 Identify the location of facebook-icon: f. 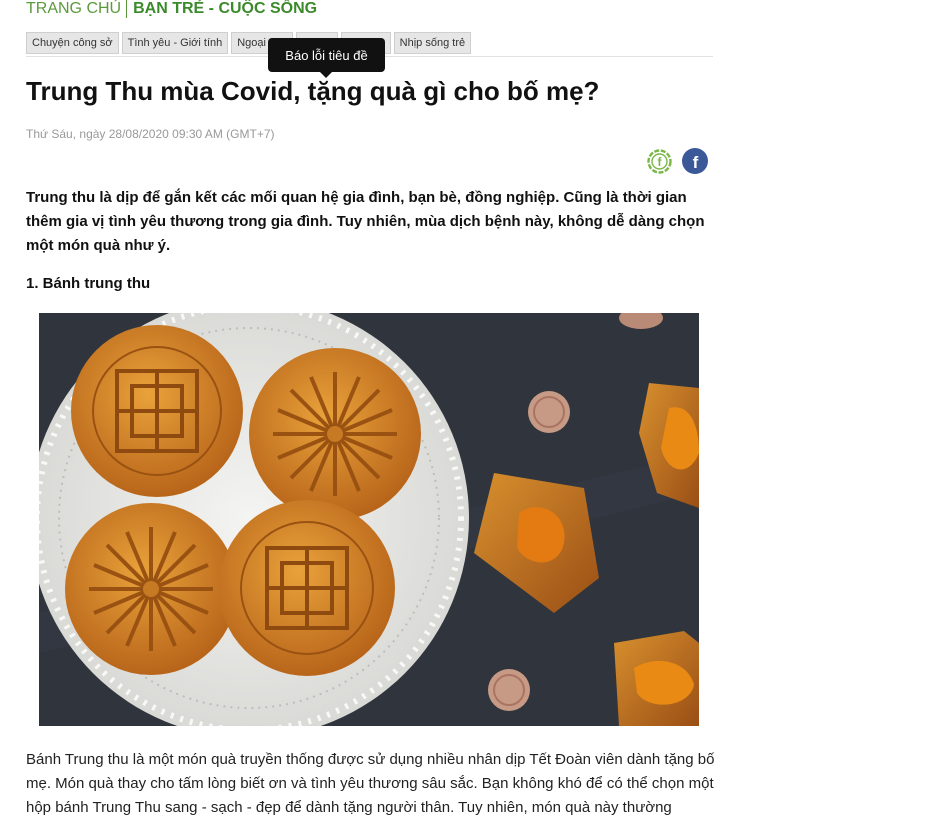
(696, 162).